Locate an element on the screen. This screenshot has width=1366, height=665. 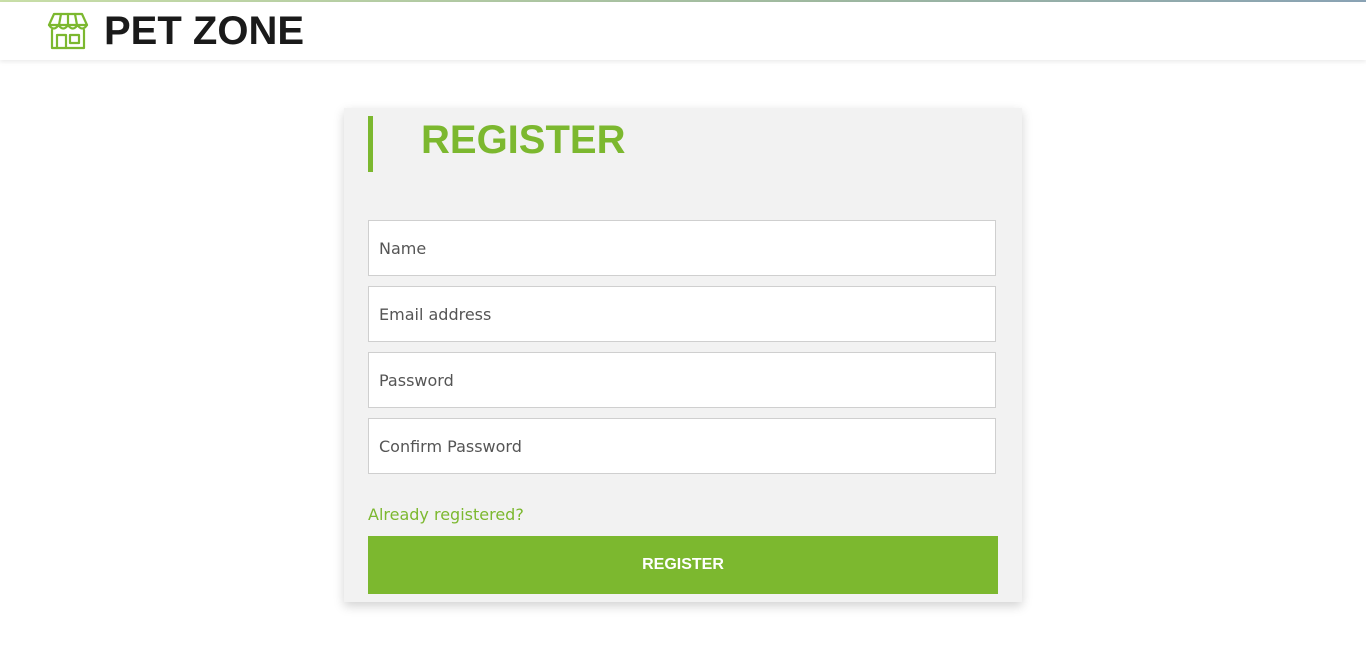
password-field is located at coordinates (682, 380).